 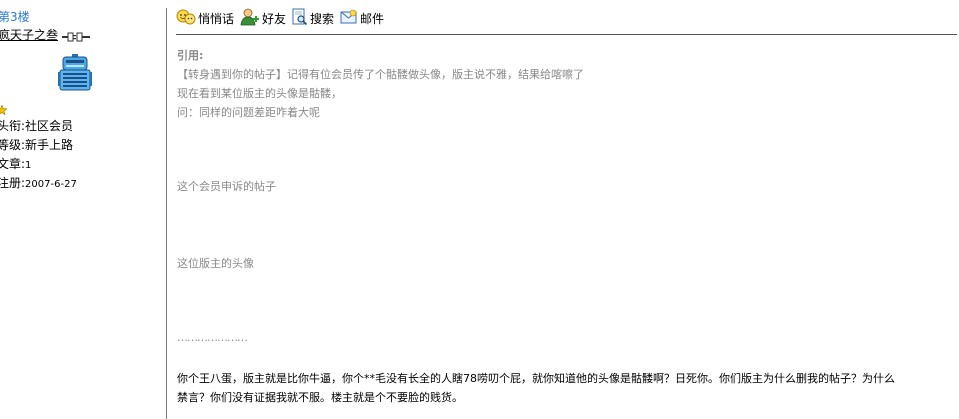 I want to click on whisper-button: 悄悄话, so click(x=205, y=19).